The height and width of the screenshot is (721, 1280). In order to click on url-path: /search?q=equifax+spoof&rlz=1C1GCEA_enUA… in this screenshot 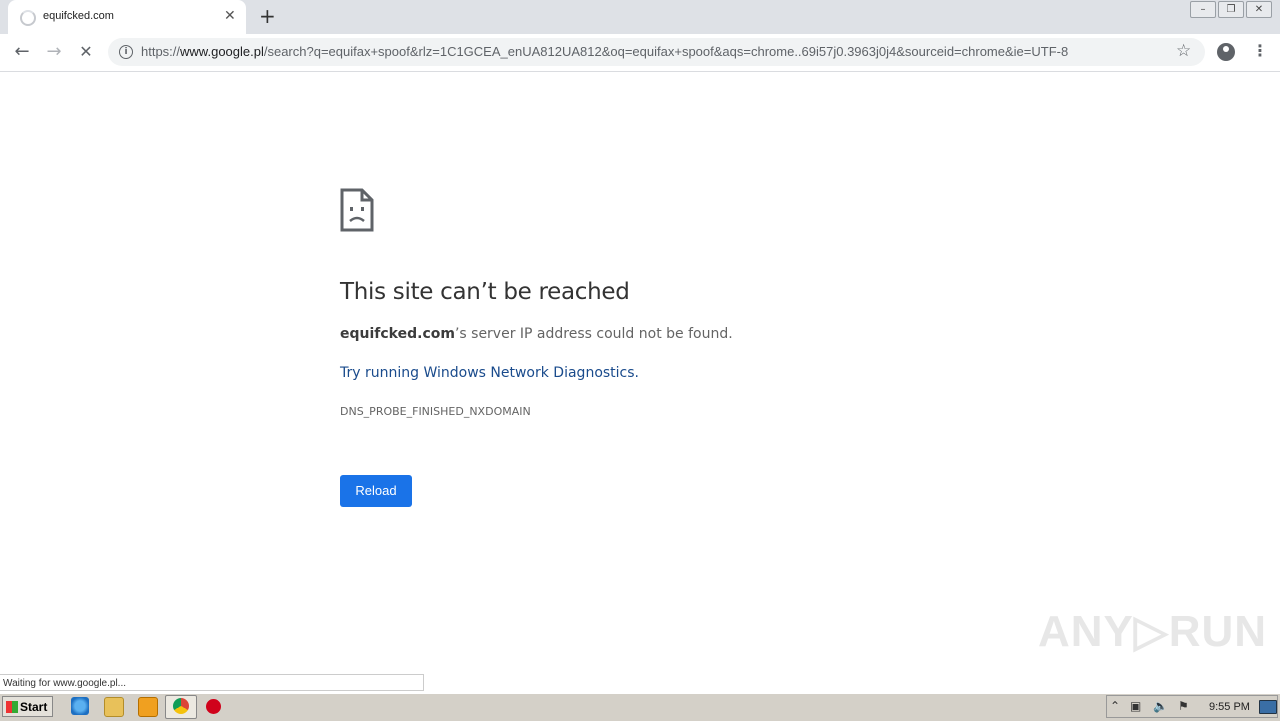, I will do `click(666, 51)`.